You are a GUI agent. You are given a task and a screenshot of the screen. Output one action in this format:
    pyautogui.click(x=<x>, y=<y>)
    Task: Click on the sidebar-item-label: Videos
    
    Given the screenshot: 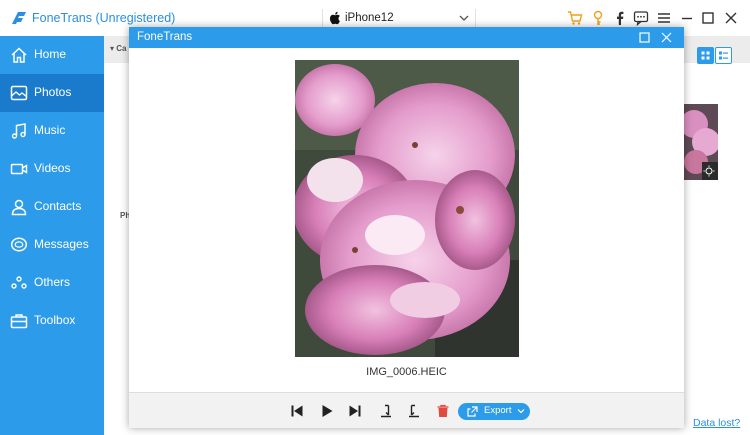 What is the action you would take?
    pyautogui.click(x=52, y=168)
    